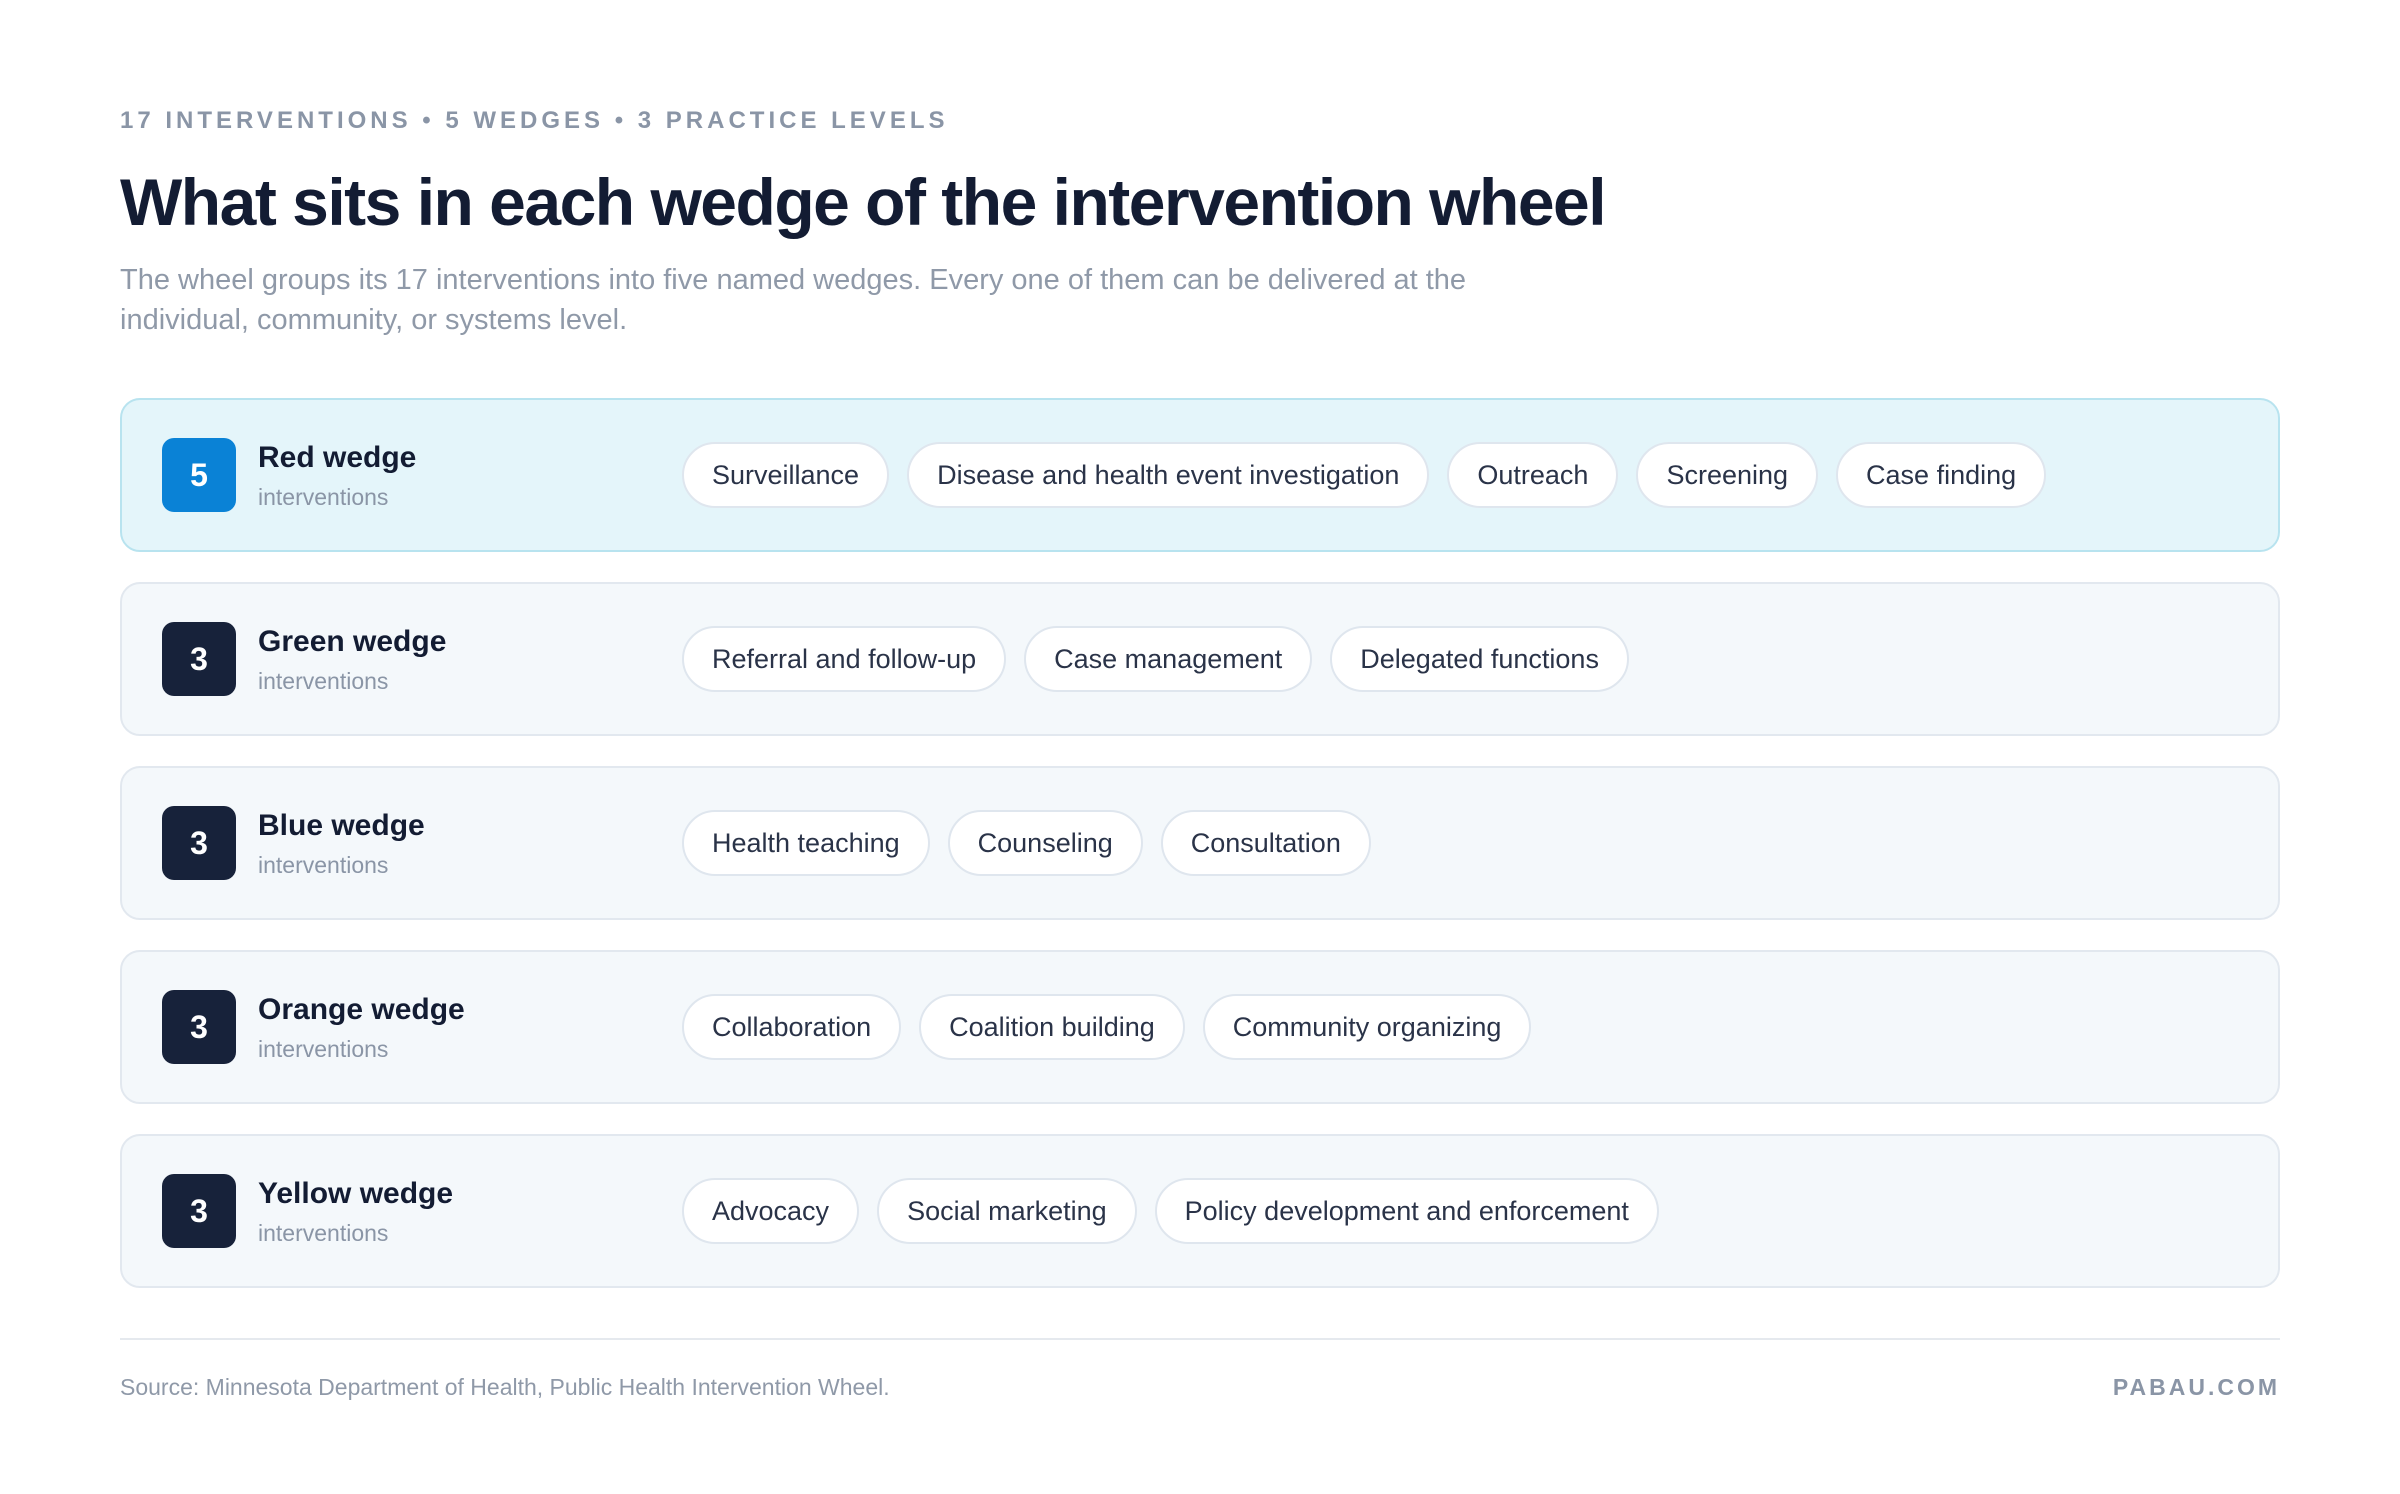 The width and height of the screenshot is (2400, 1494). I want to click on wedge-name: Red wedge, so click(337, 457).